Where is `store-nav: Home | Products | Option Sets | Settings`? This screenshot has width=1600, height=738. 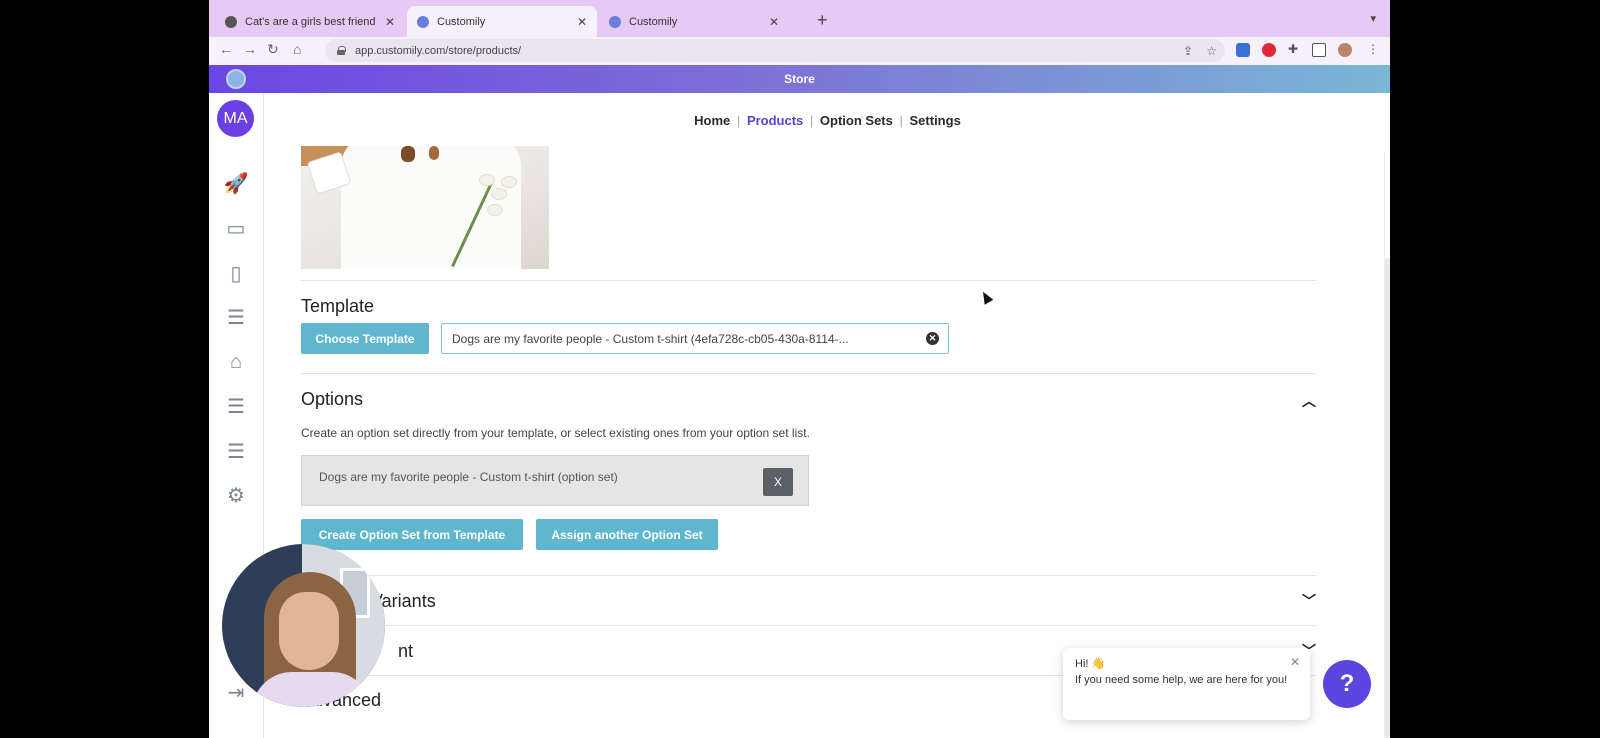
store-nav: Home | Products | Option Sets | Settings is located at coordinates (827, 120).